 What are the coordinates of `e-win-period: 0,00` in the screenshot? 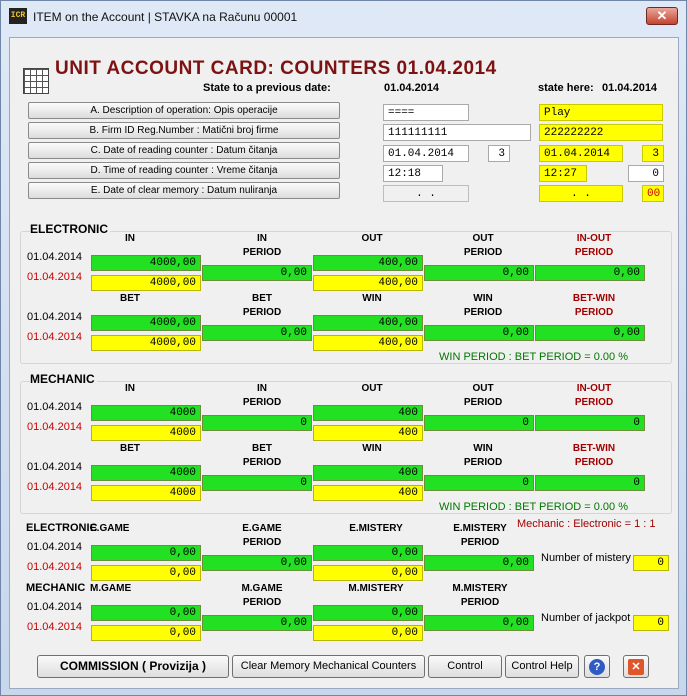 It's located at (479, 333).